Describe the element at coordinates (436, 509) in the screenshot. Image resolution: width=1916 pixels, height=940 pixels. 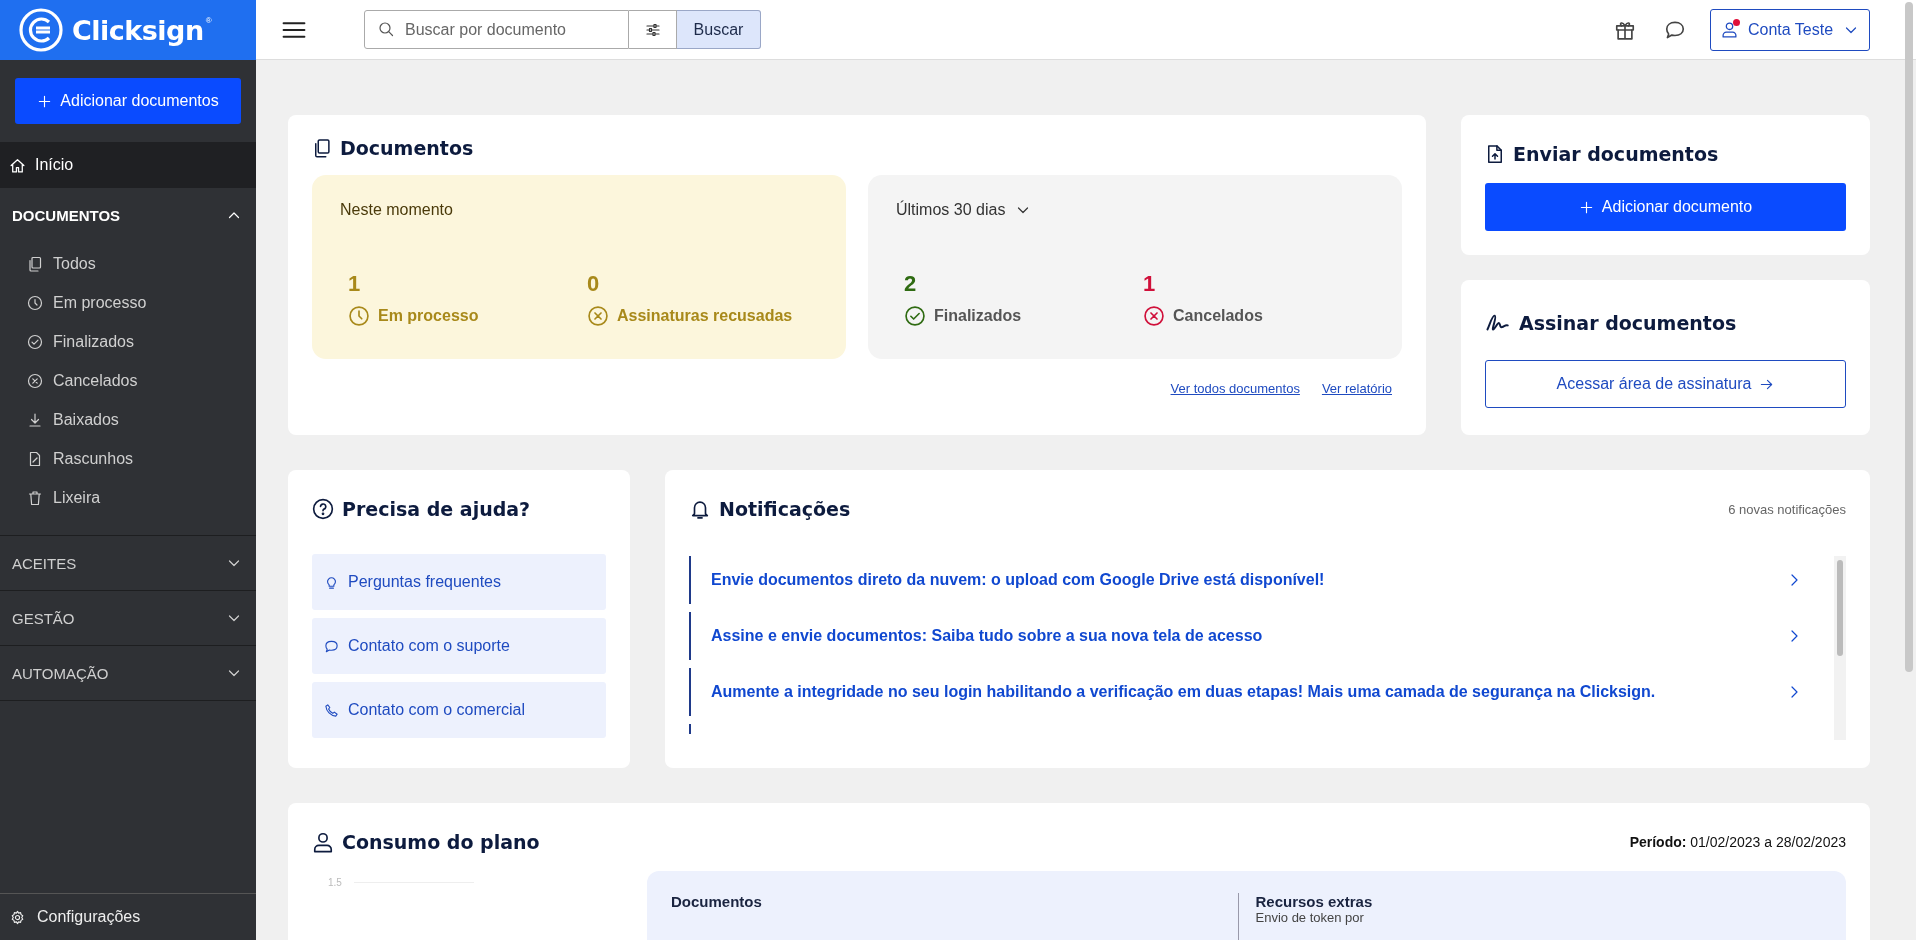
I see `card-title: Precisa de ajuda?` at that location.